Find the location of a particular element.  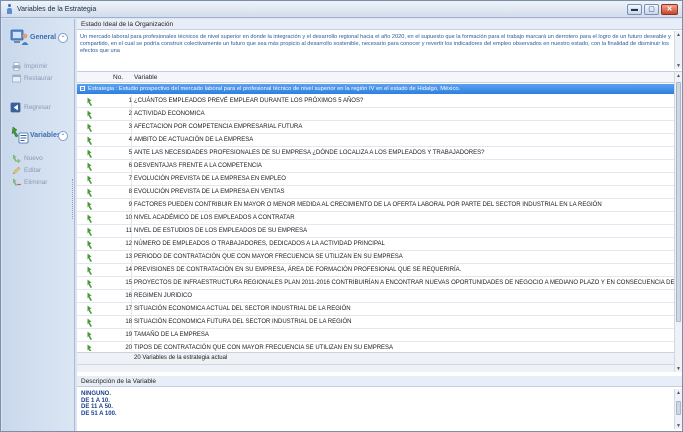

sidebar-item-edit: Editar is located at coordinates (26, 170).